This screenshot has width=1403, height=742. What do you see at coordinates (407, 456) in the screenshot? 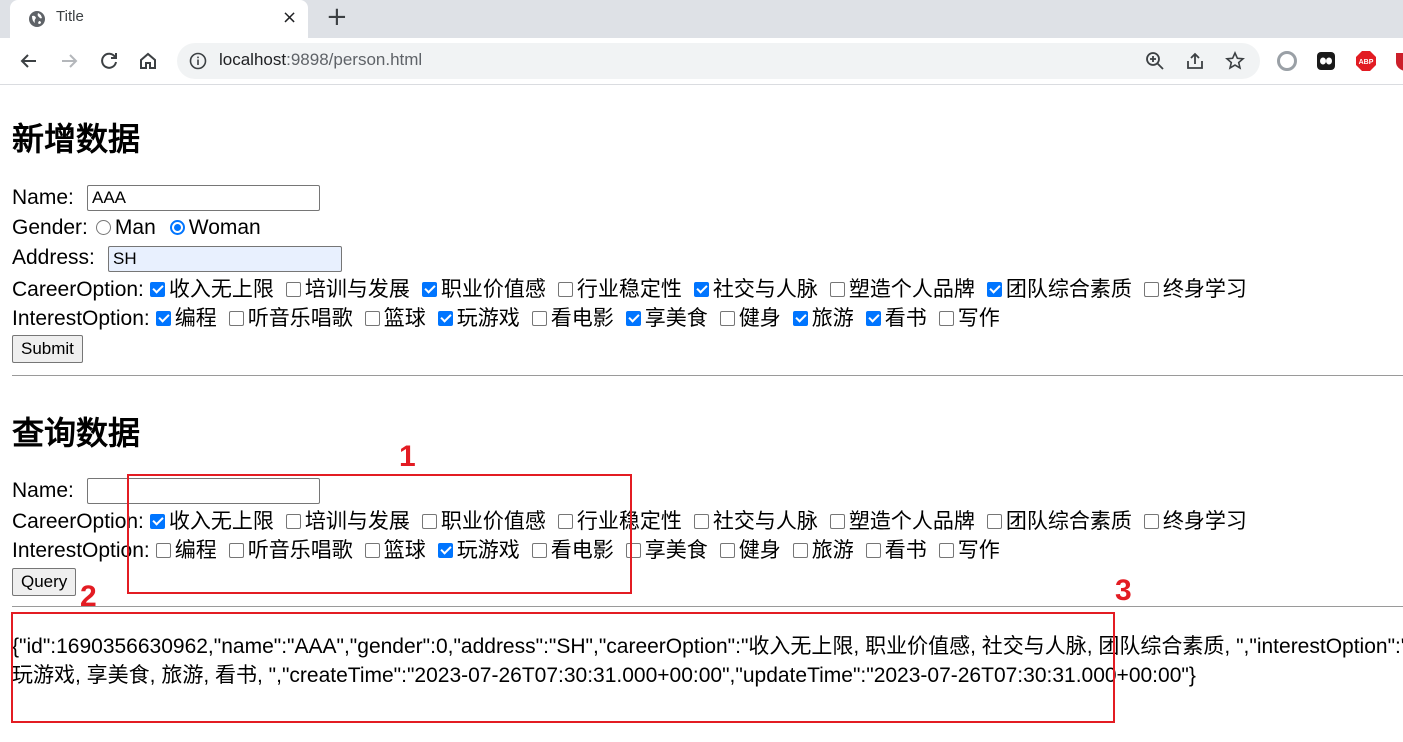
I see `annotation-label-1: 1` at bounding box center [407, 456].